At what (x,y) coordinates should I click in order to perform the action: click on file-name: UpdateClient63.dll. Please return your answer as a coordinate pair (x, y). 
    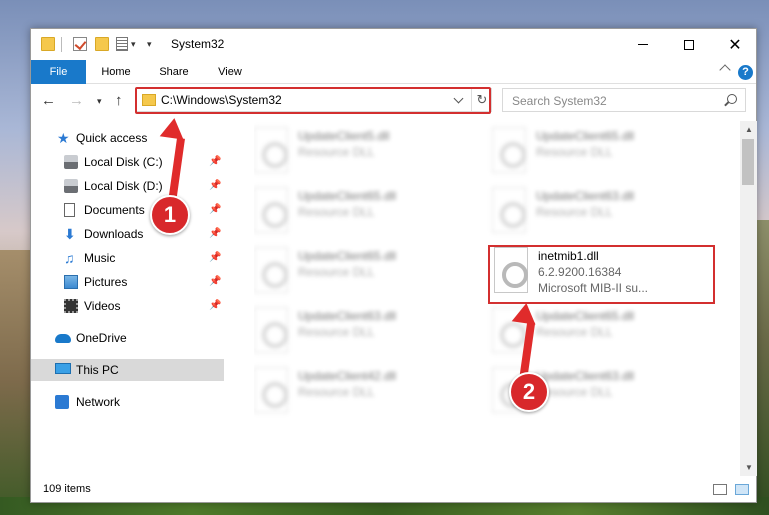
    Looking at the image, I should click on (347, 316).